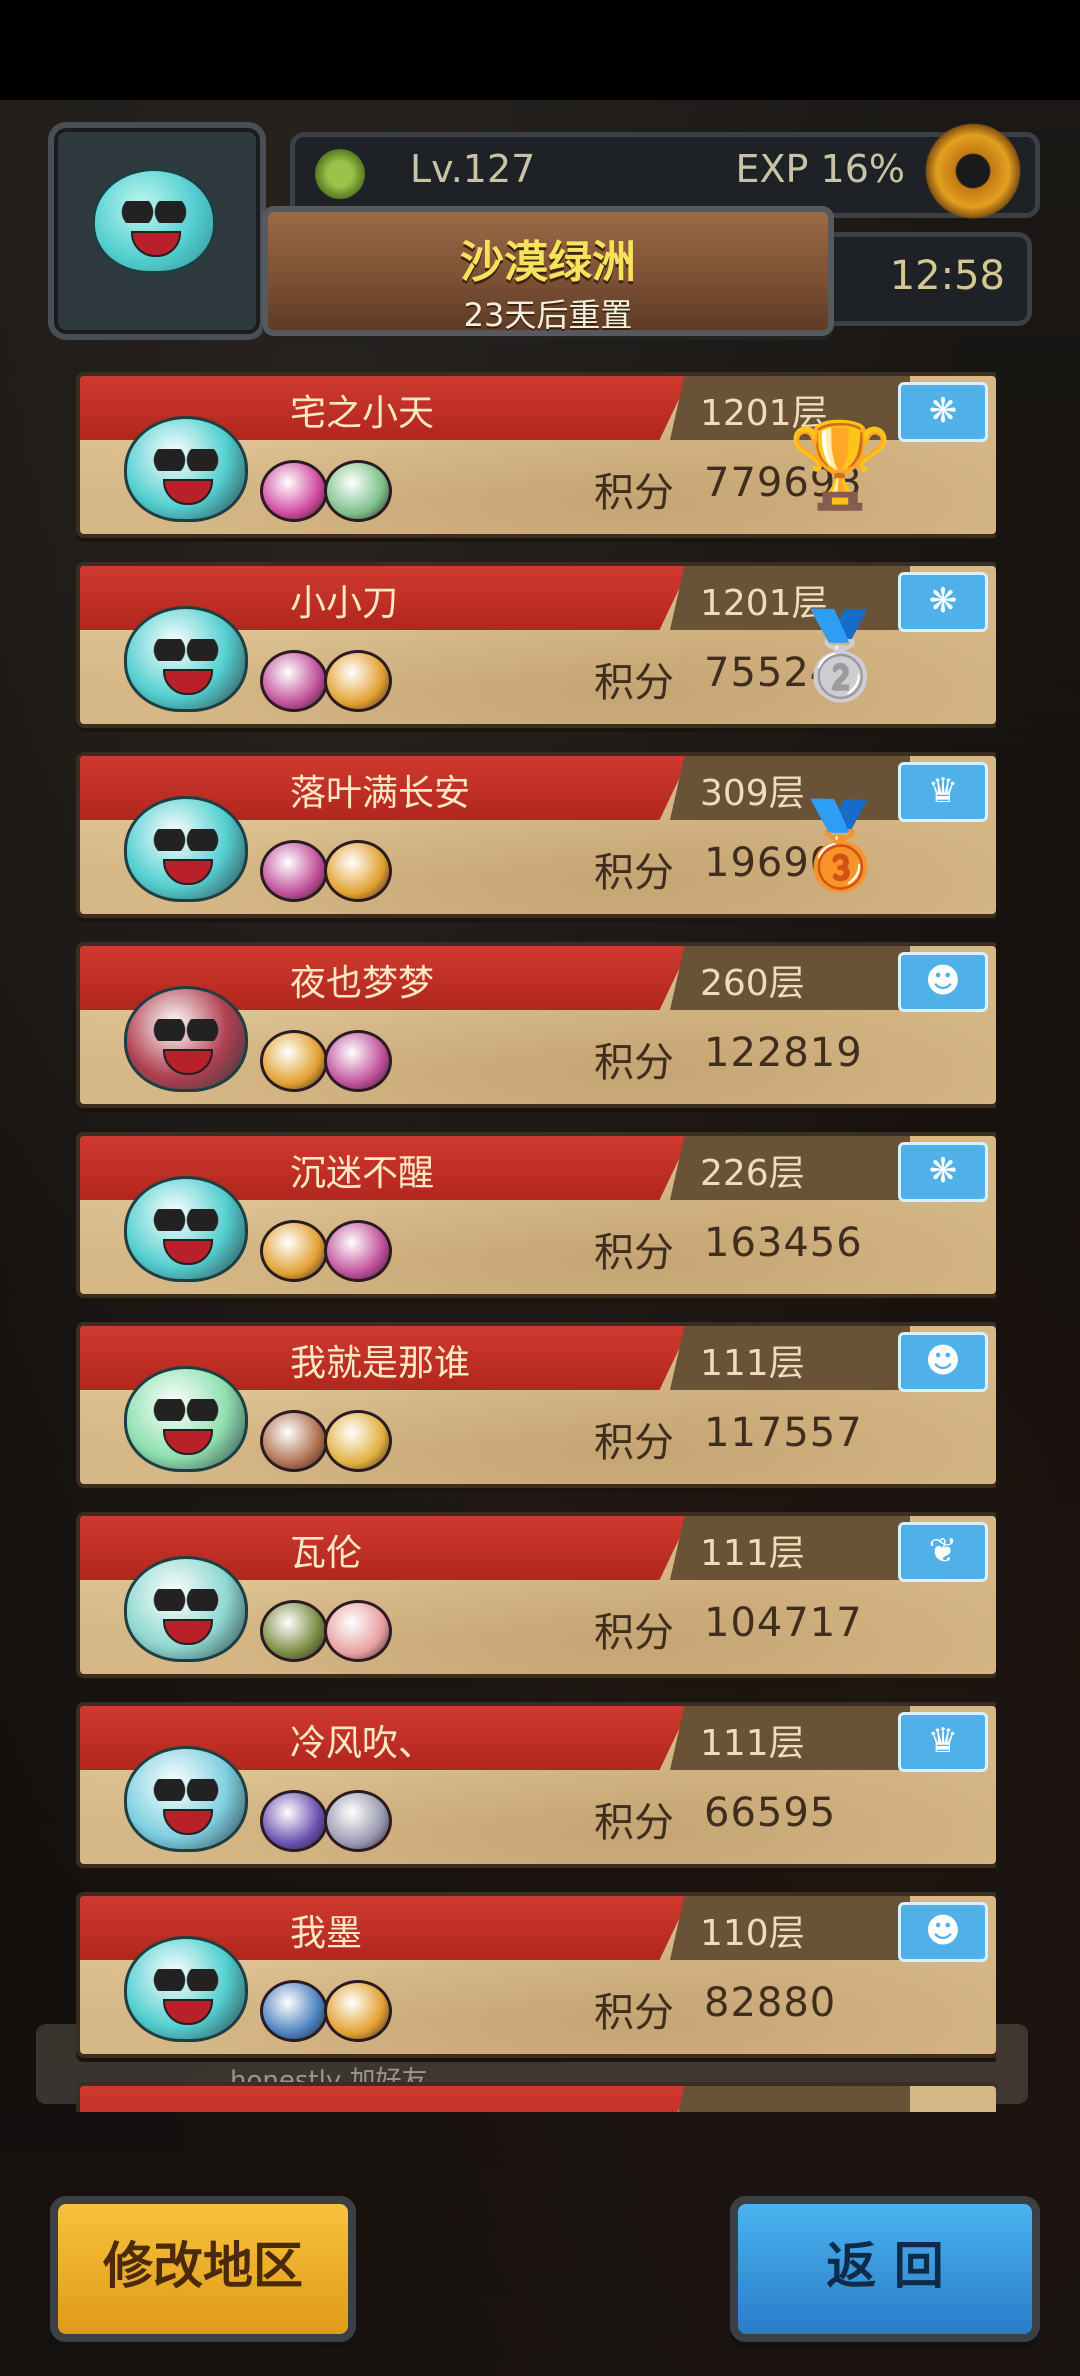 Image resolution: width=1080 pixels, height=2376 pixels. I want to click on ranking-row: 沉迷不醒 226层 积分 163456 ❋, so click(536, 1215).